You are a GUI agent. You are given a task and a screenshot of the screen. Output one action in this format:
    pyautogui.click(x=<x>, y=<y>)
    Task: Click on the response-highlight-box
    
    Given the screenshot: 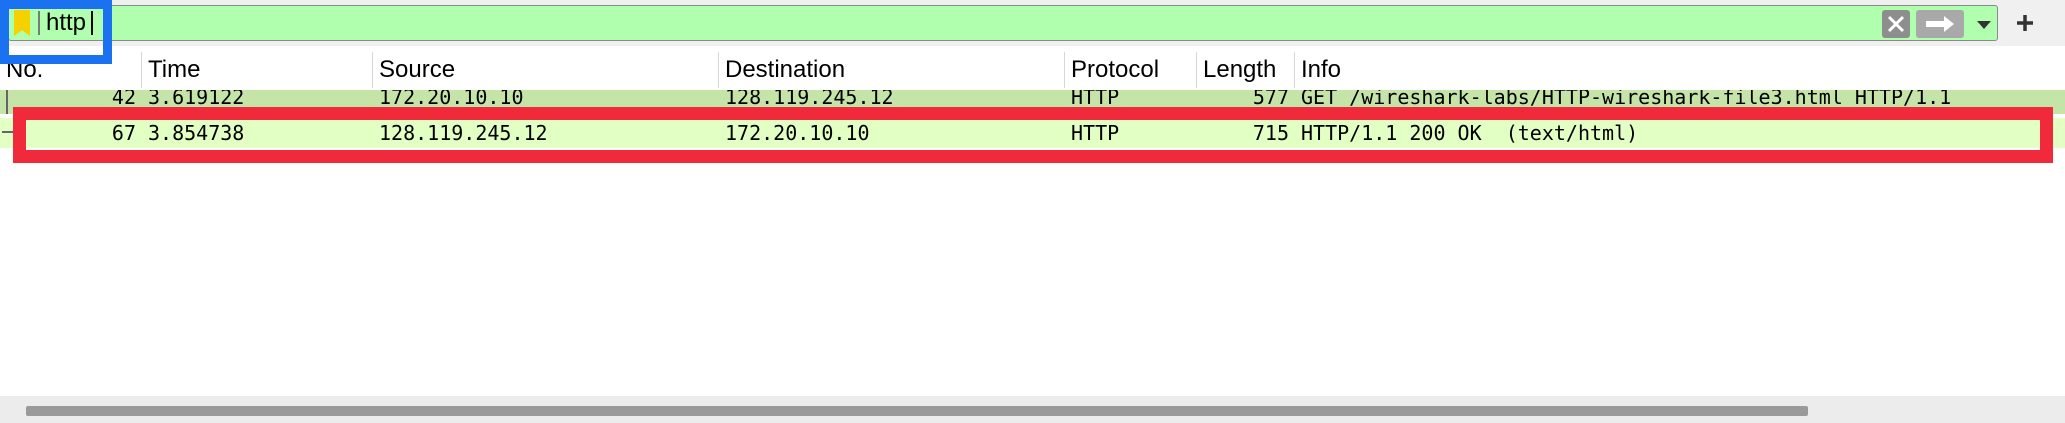 What is the action you would take?
    pyautogui.click(x=1033, y=135)
    